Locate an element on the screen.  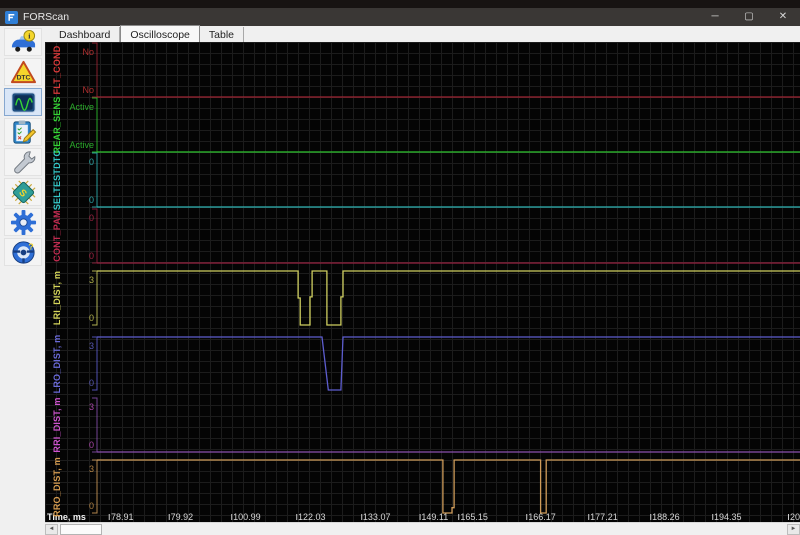
sidebar-button-dtc: DTC is located at coordinates (23, 72).